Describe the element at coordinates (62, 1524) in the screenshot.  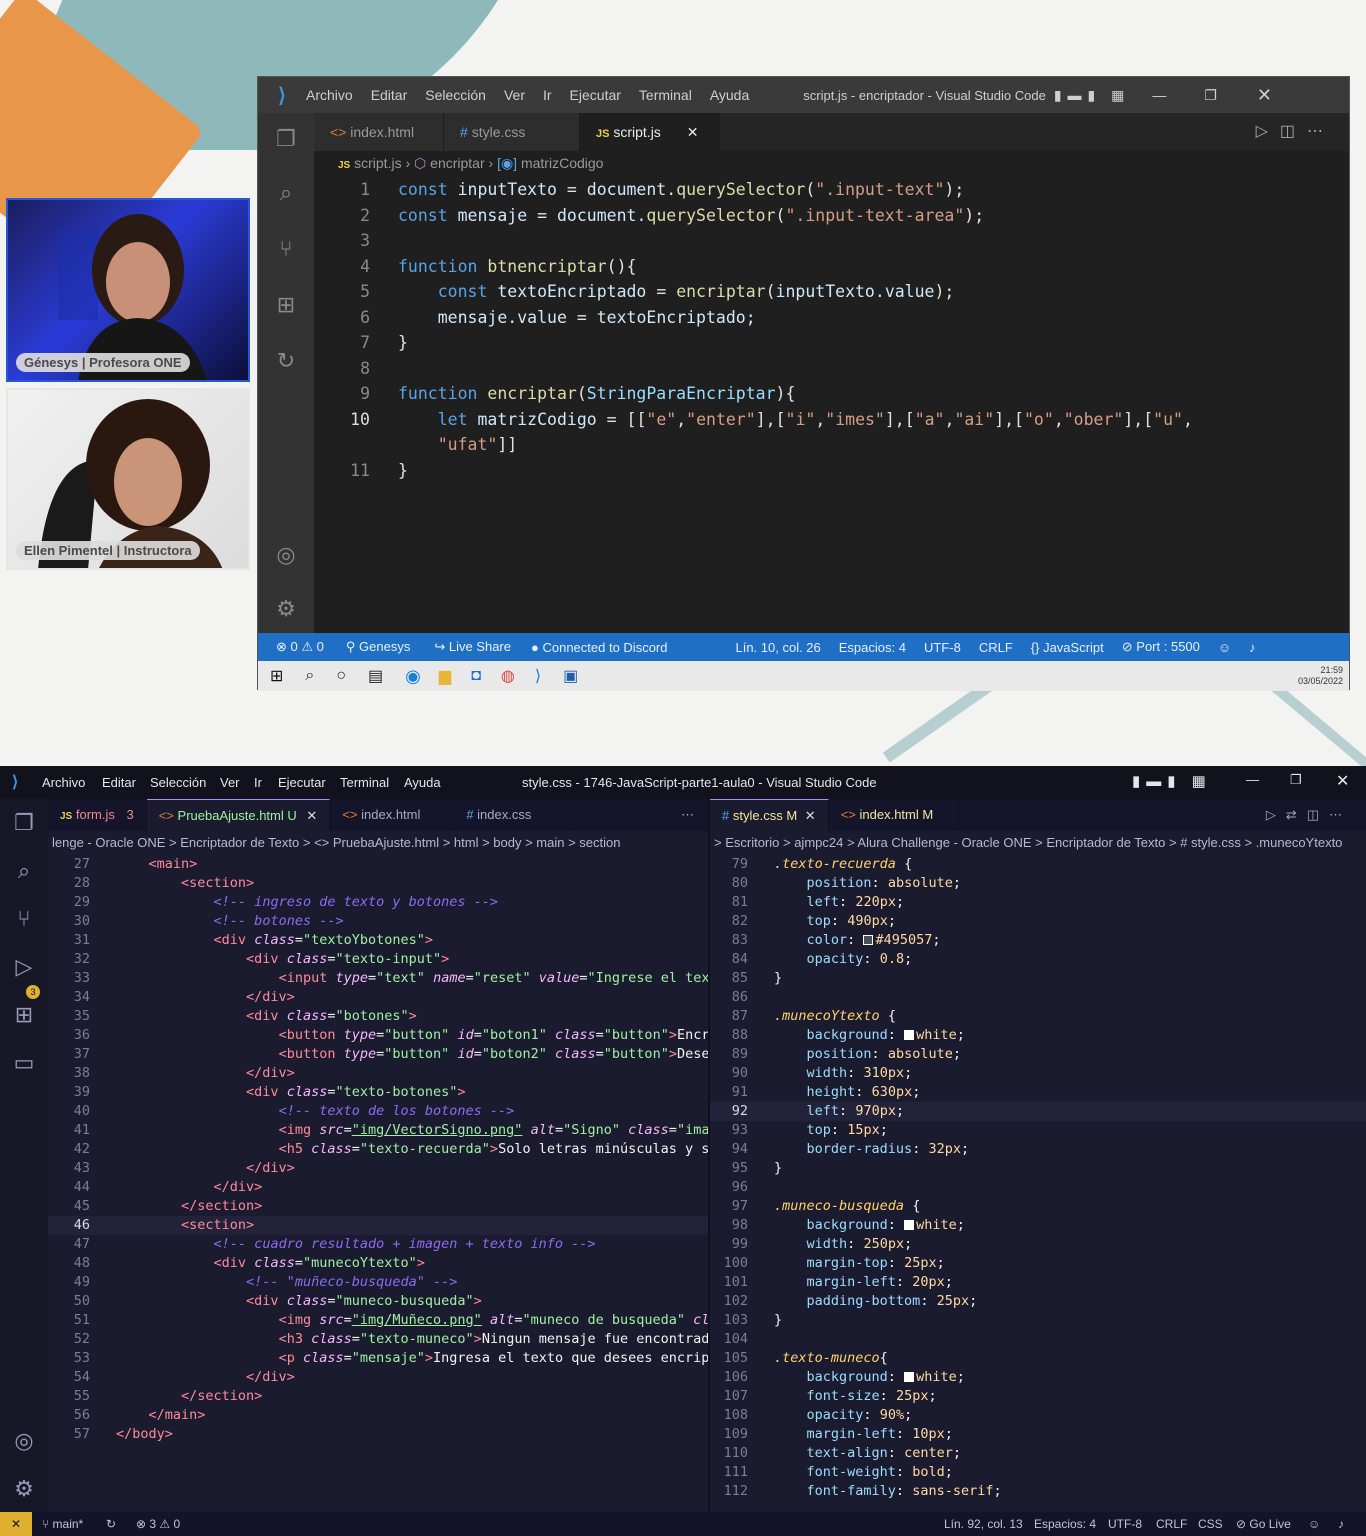
I see `branch-indicator: ⑂ main*` at that location.